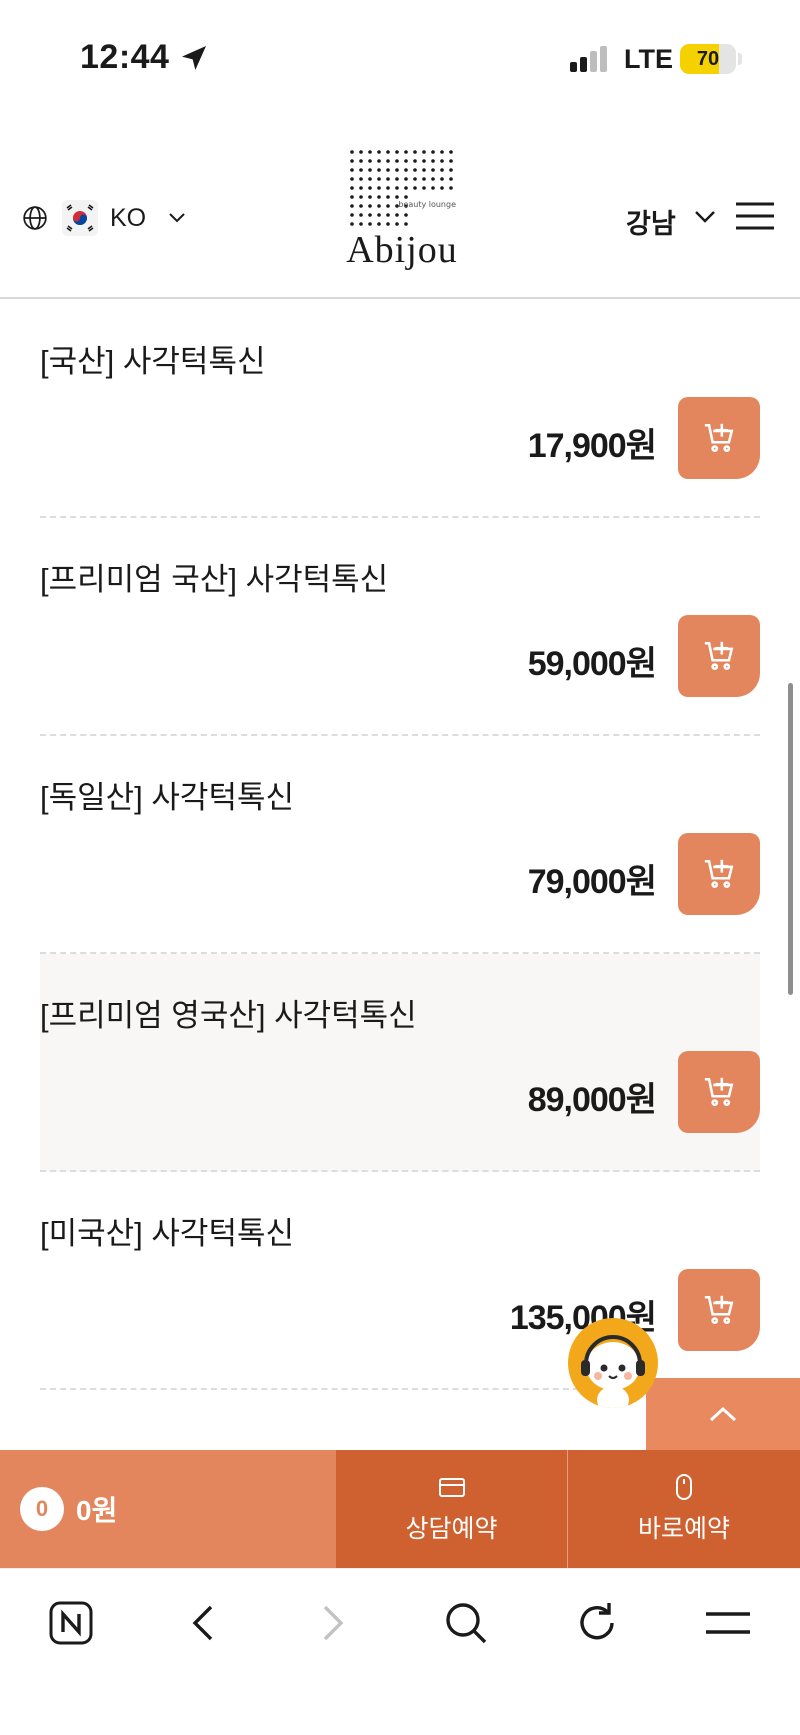 Image resolution: width=800 pixels, height=1735 pixels. I want to click on naver-home-button, so click(71, 1623).